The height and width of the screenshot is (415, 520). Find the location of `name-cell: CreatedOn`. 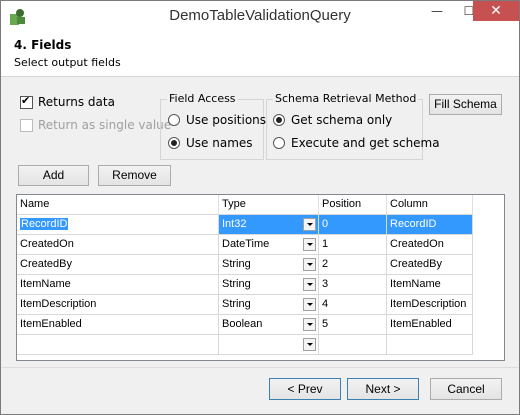

name-cell: CreatedOn is located at coordinates (118, 245).